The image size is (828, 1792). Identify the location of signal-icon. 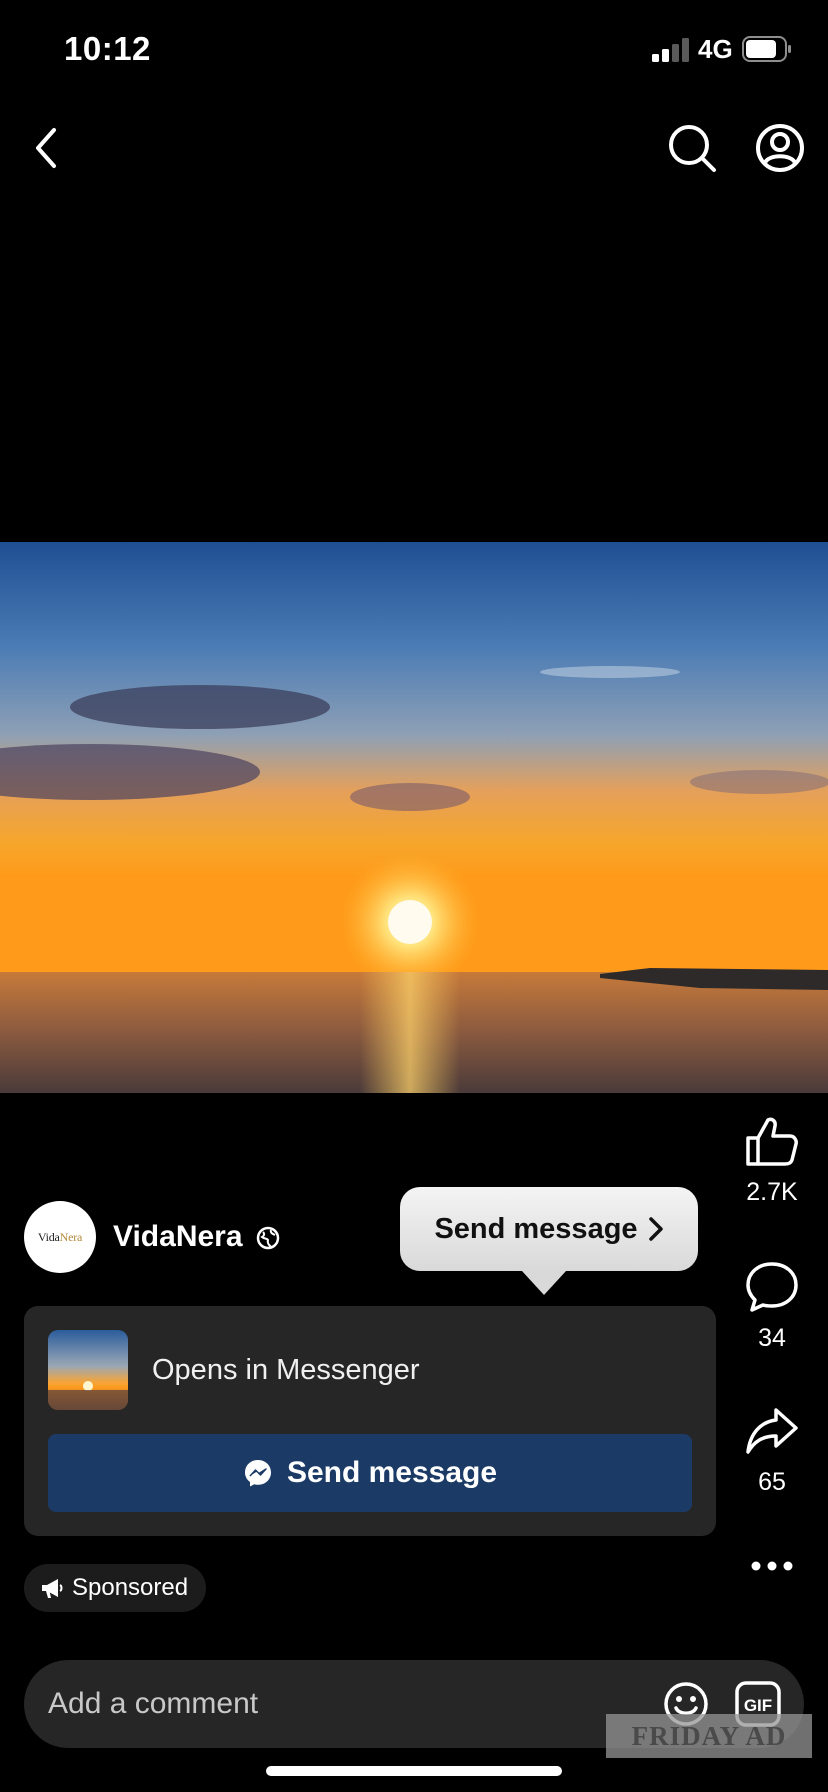
(670, 50).